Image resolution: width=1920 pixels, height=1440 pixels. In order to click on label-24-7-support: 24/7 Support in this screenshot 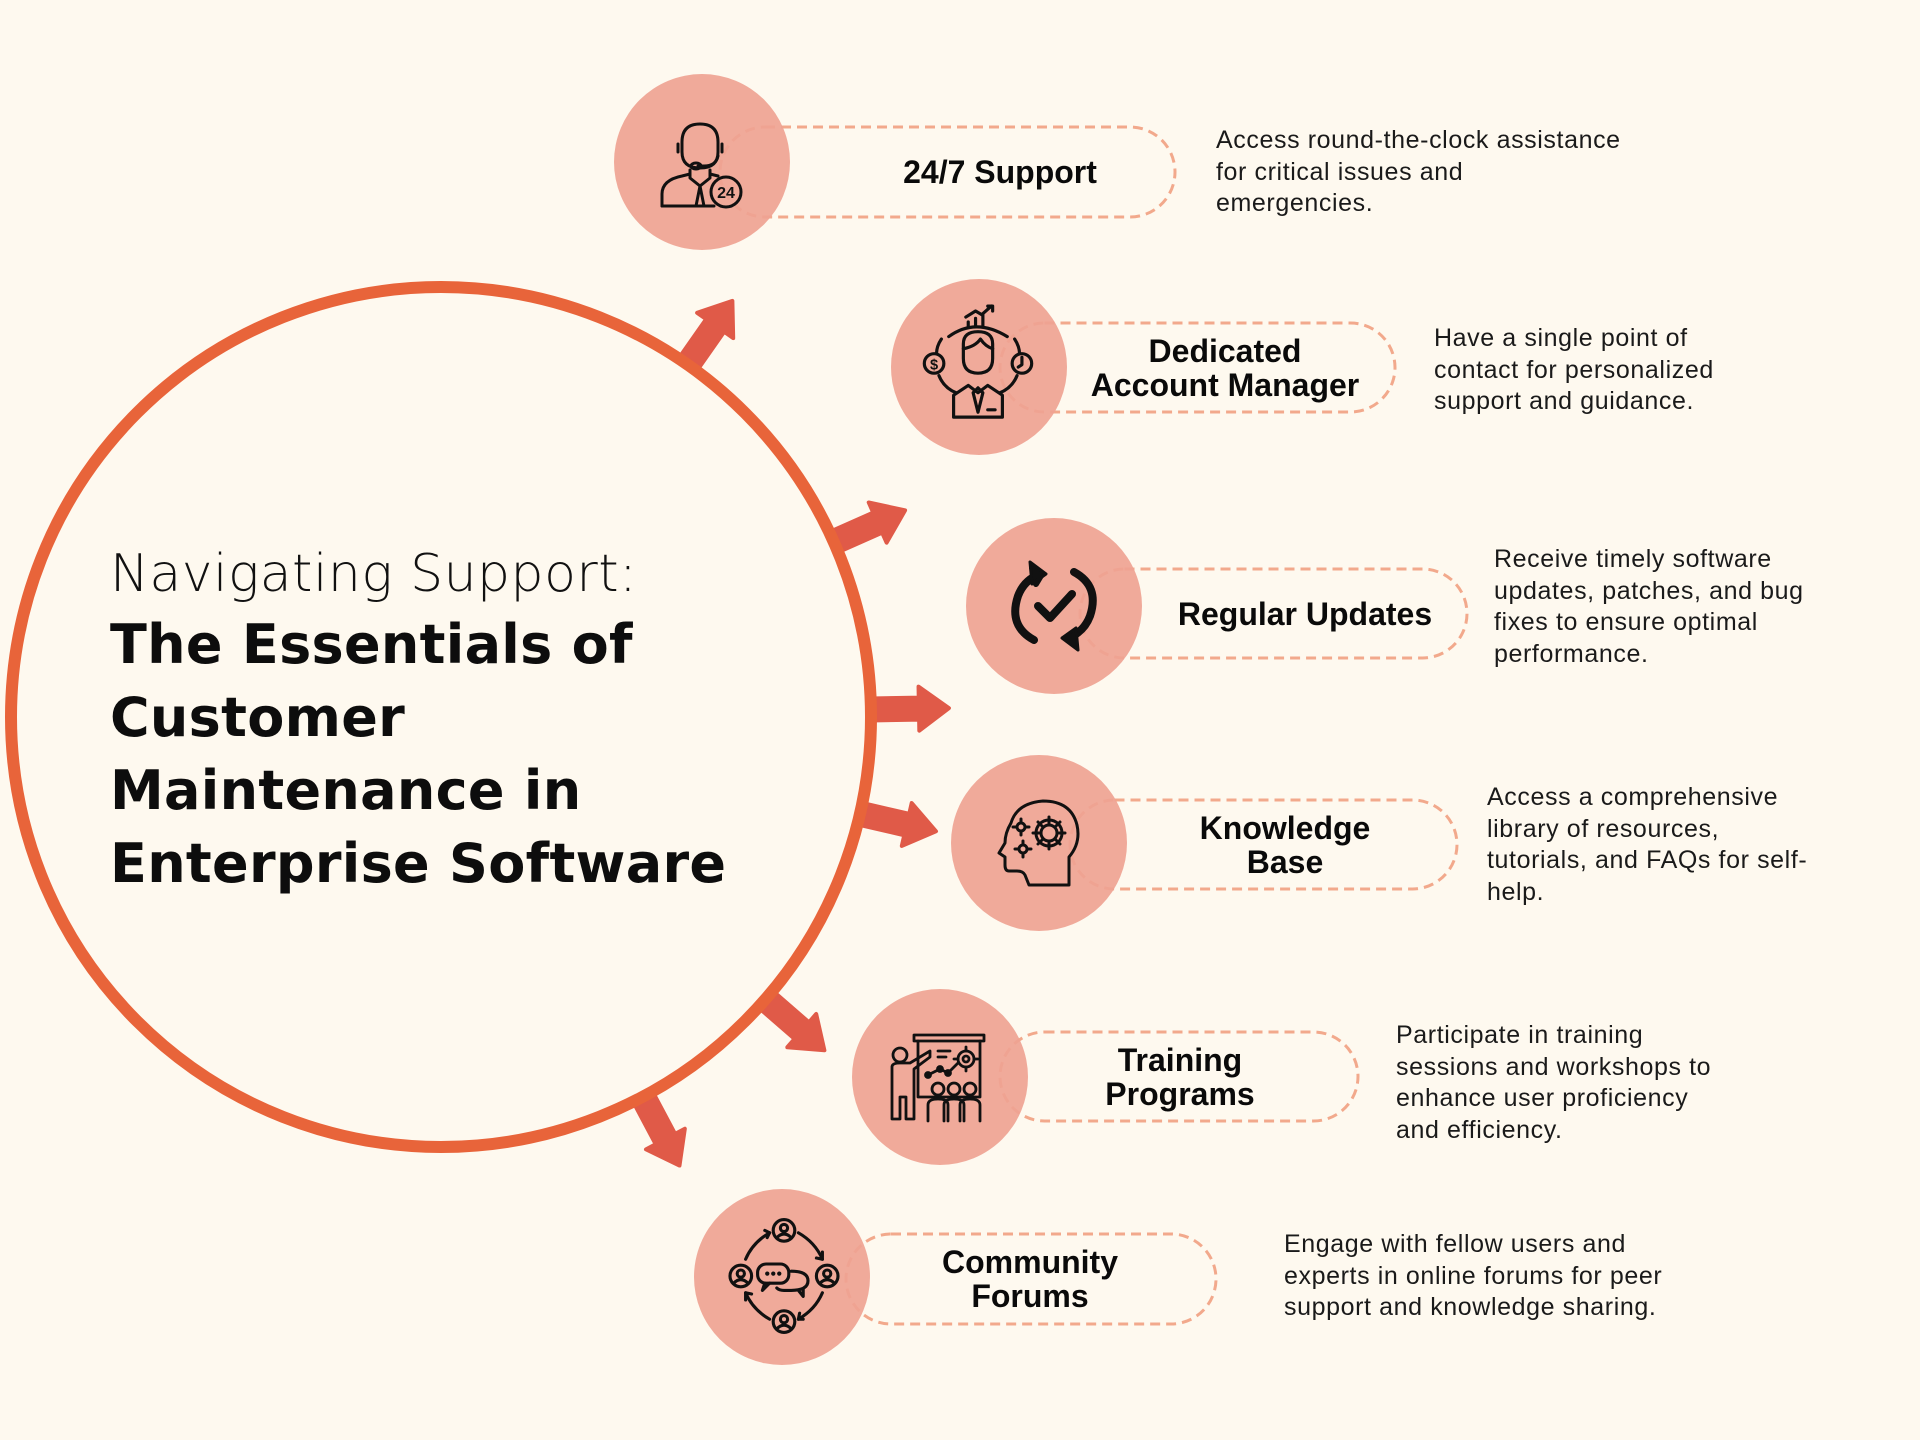, I will do `click(1000, 172)`.